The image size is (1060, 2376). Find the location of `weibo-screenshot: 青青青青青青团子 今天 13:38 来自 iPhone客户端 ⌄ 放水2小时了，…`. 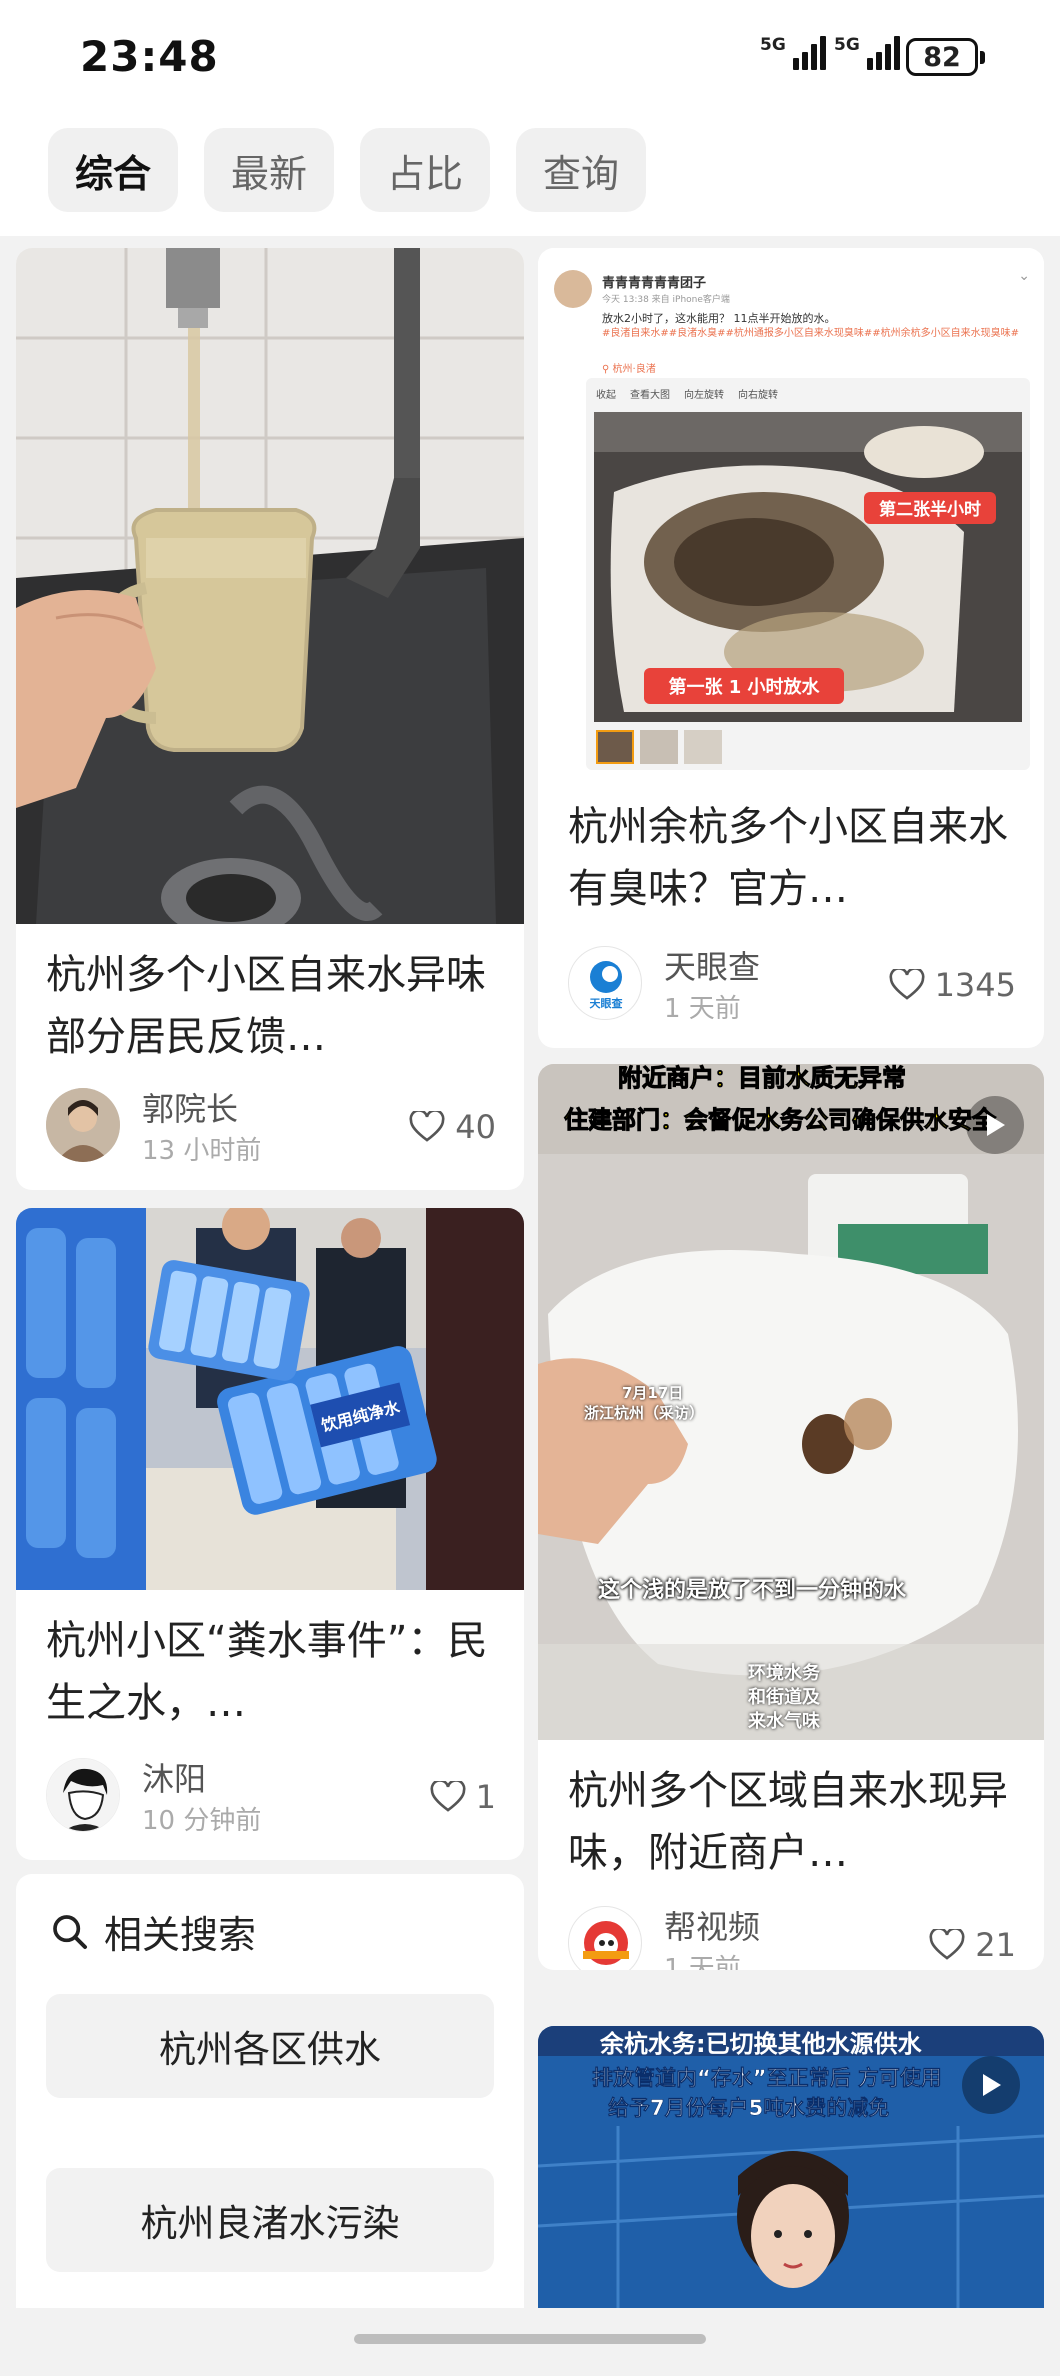

weibo-screenshot: 青青青青青青团子 今天 13:38 来自 iPhone客户端 ⌄ 放水2小时了，… is located at coordinates (791, 513).